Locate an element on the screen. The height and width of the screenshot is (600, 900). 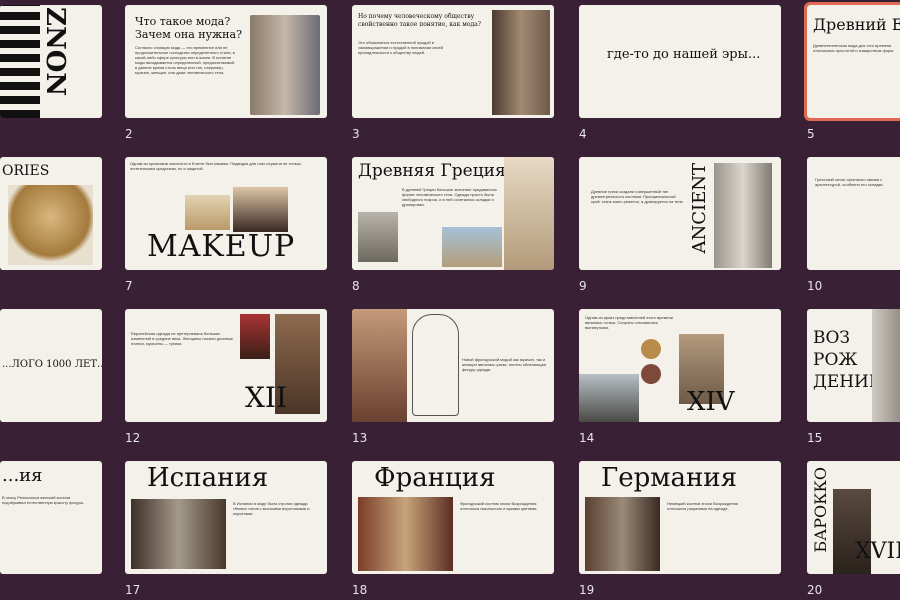
baroque-text: БАРОККО is located at coordinates (820, 510).